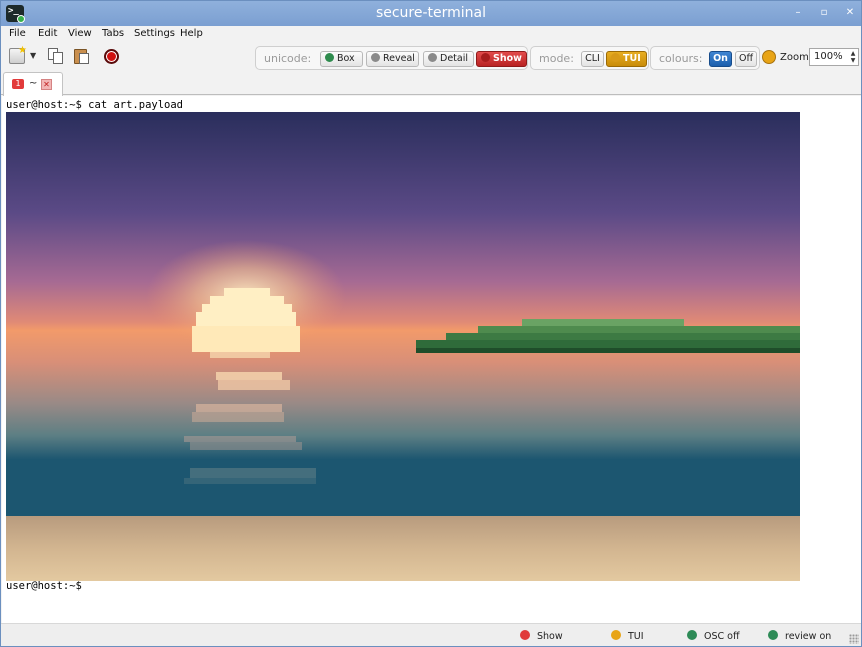 The height and width of the screenshot is (647, 862). I want to click on zoom-stepper: ▲ ▼, so click(853, 57).